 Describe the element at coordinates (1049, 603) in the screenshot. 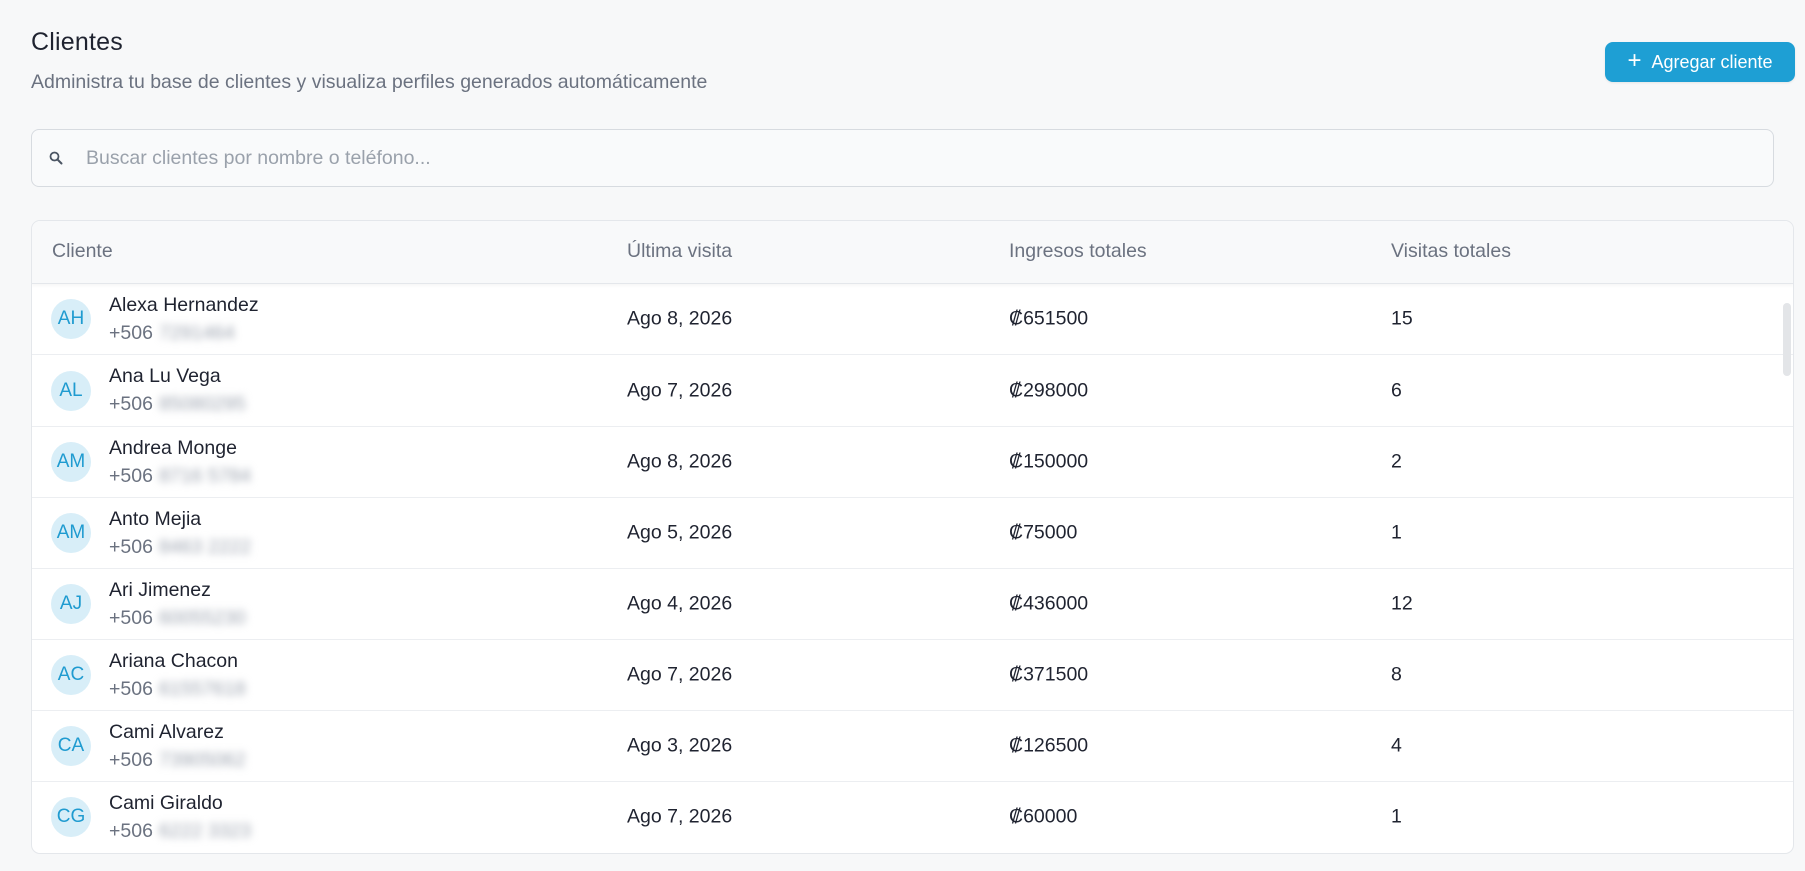

I see `total-income: ₡436000` at that location.